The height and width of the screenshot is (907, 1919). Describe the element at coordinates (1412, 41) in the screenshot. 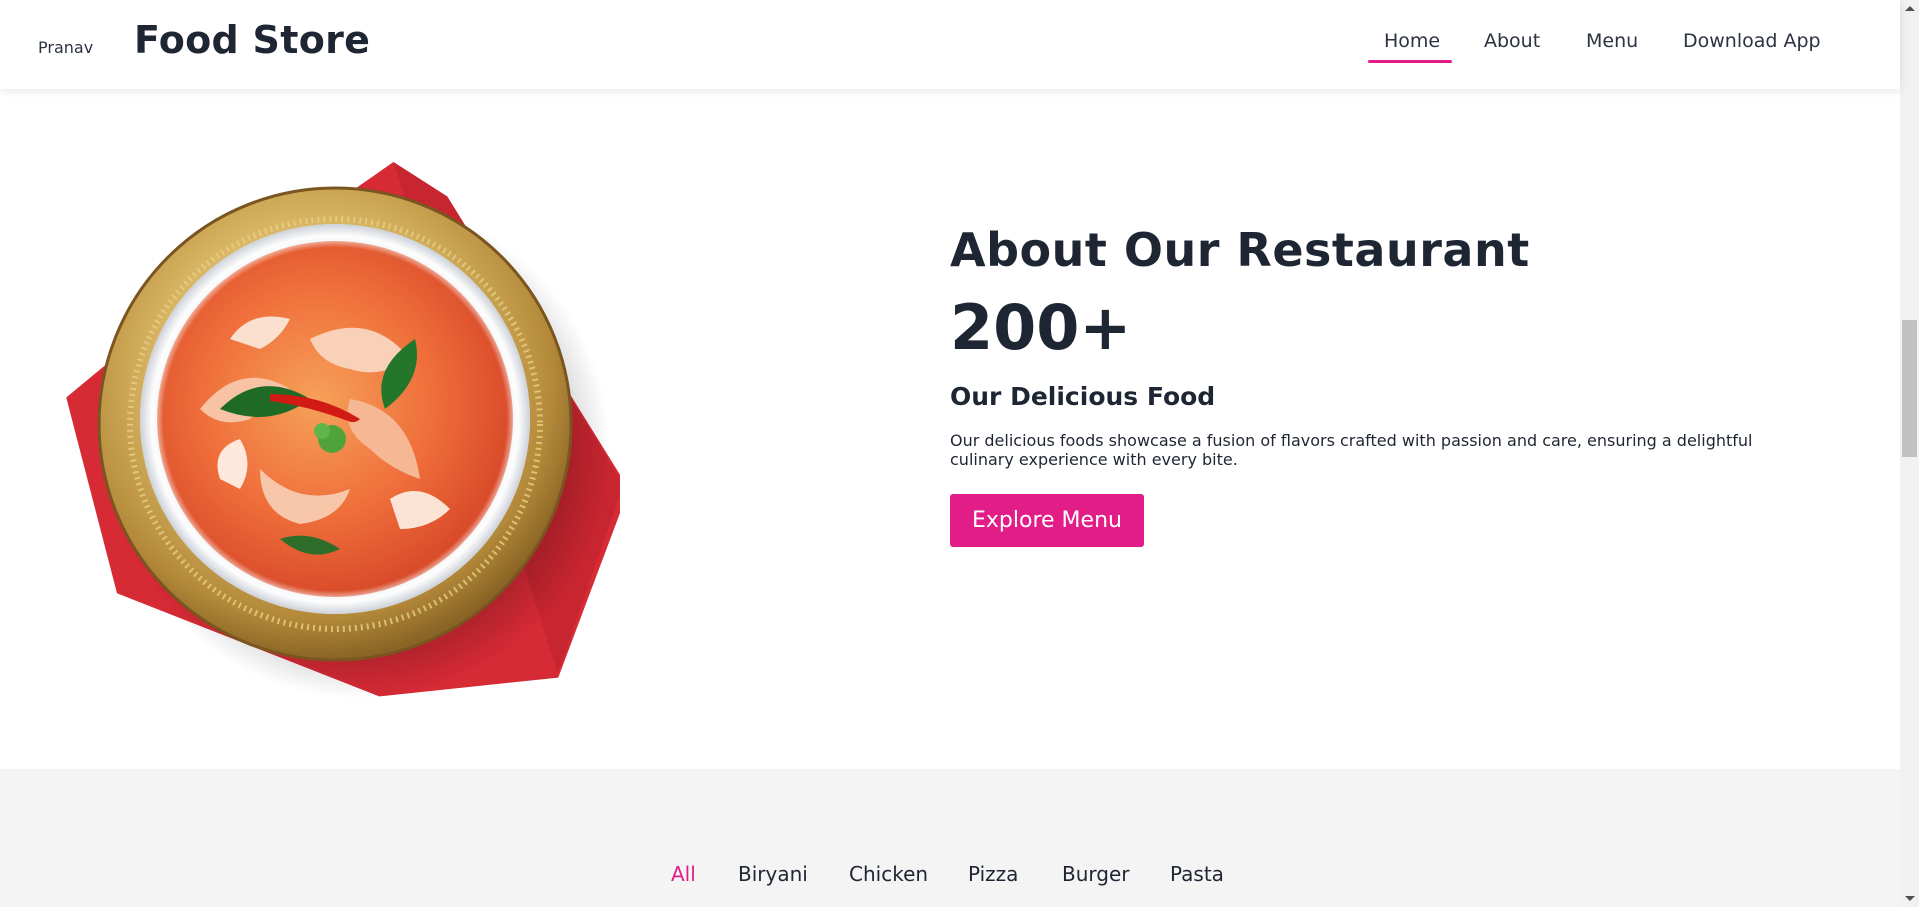

I see `nav-home-link: Home` at that location.